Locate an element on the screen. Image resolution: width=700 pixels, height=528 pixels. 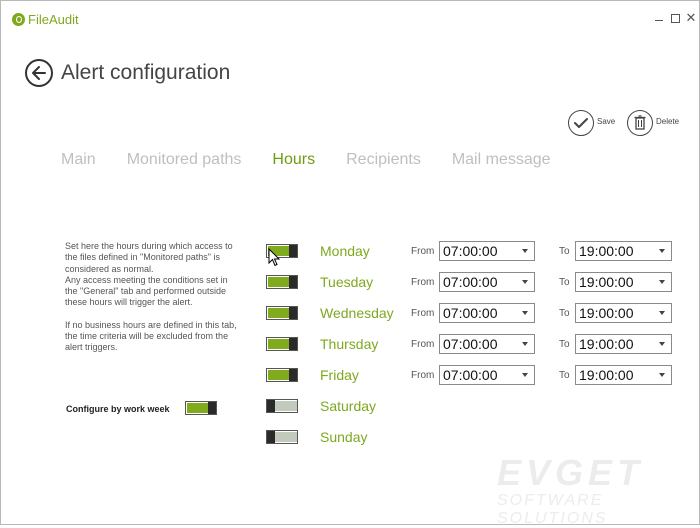
wednesday-from-time: 07:00:00 is located at coordinates (487, 313).